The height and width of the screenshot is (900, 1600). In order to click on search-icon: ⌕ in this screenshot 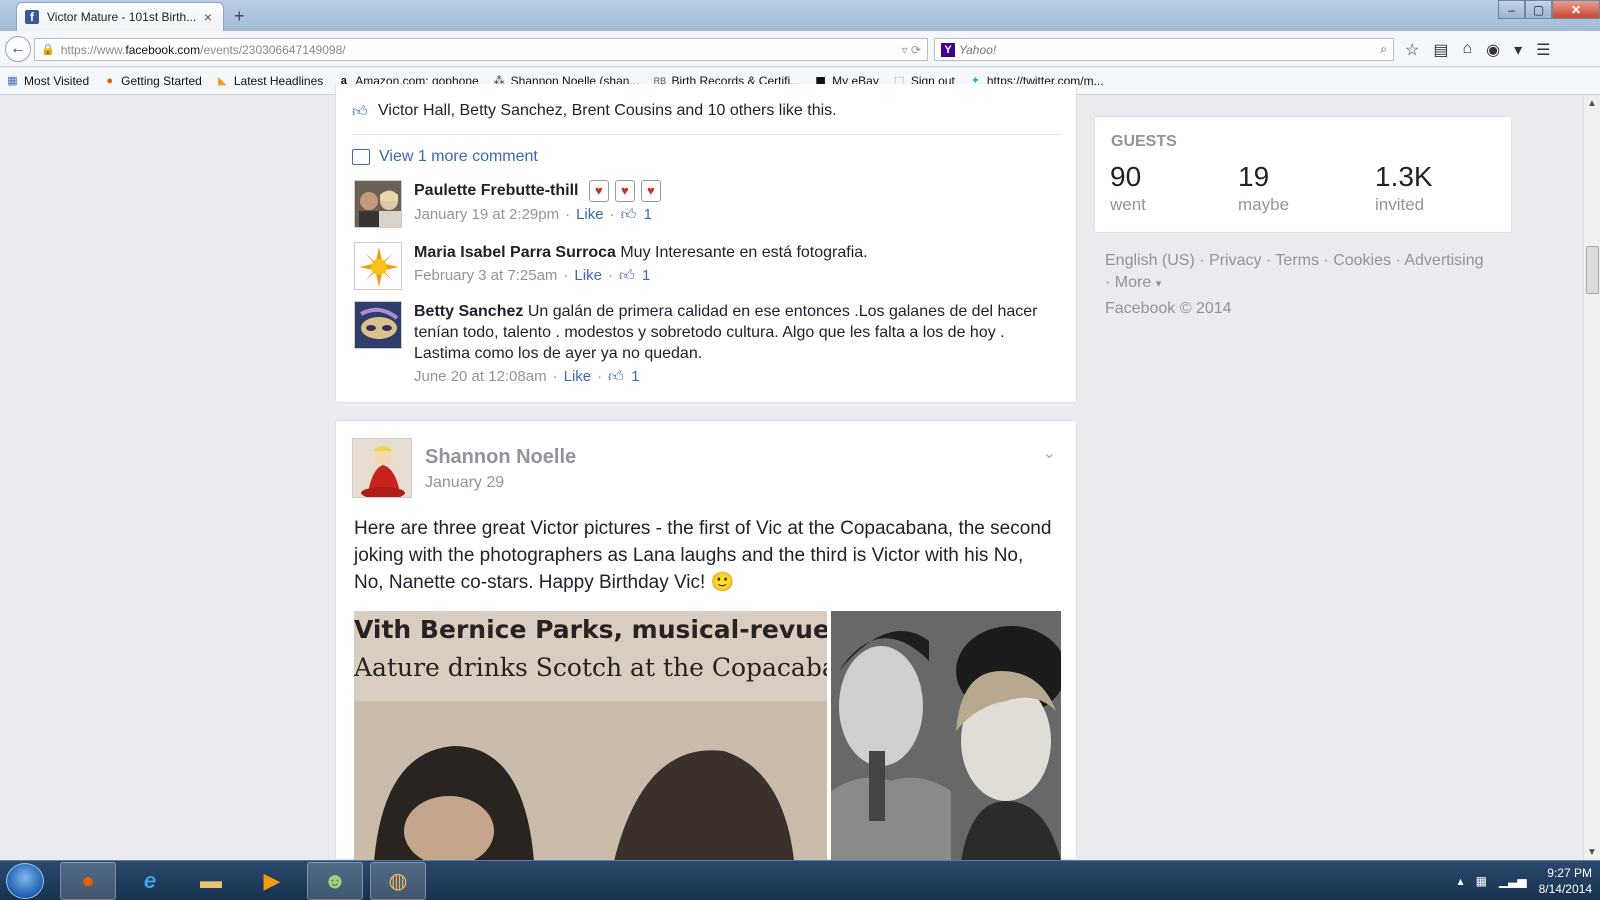, I will do `click(1383, 49)`.